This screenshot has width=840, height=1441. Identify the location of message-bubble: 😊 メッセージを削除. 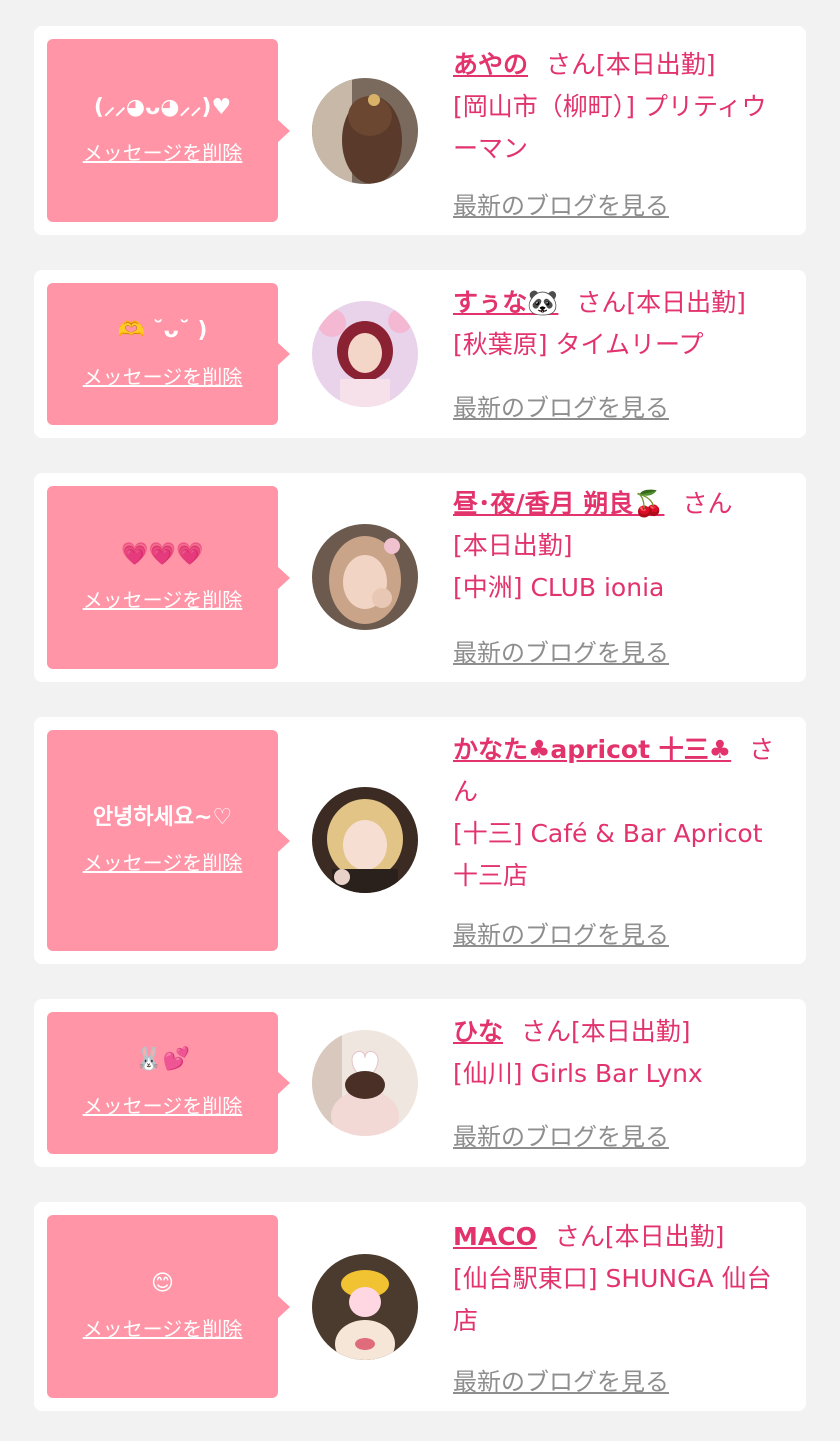
(168, 1306).